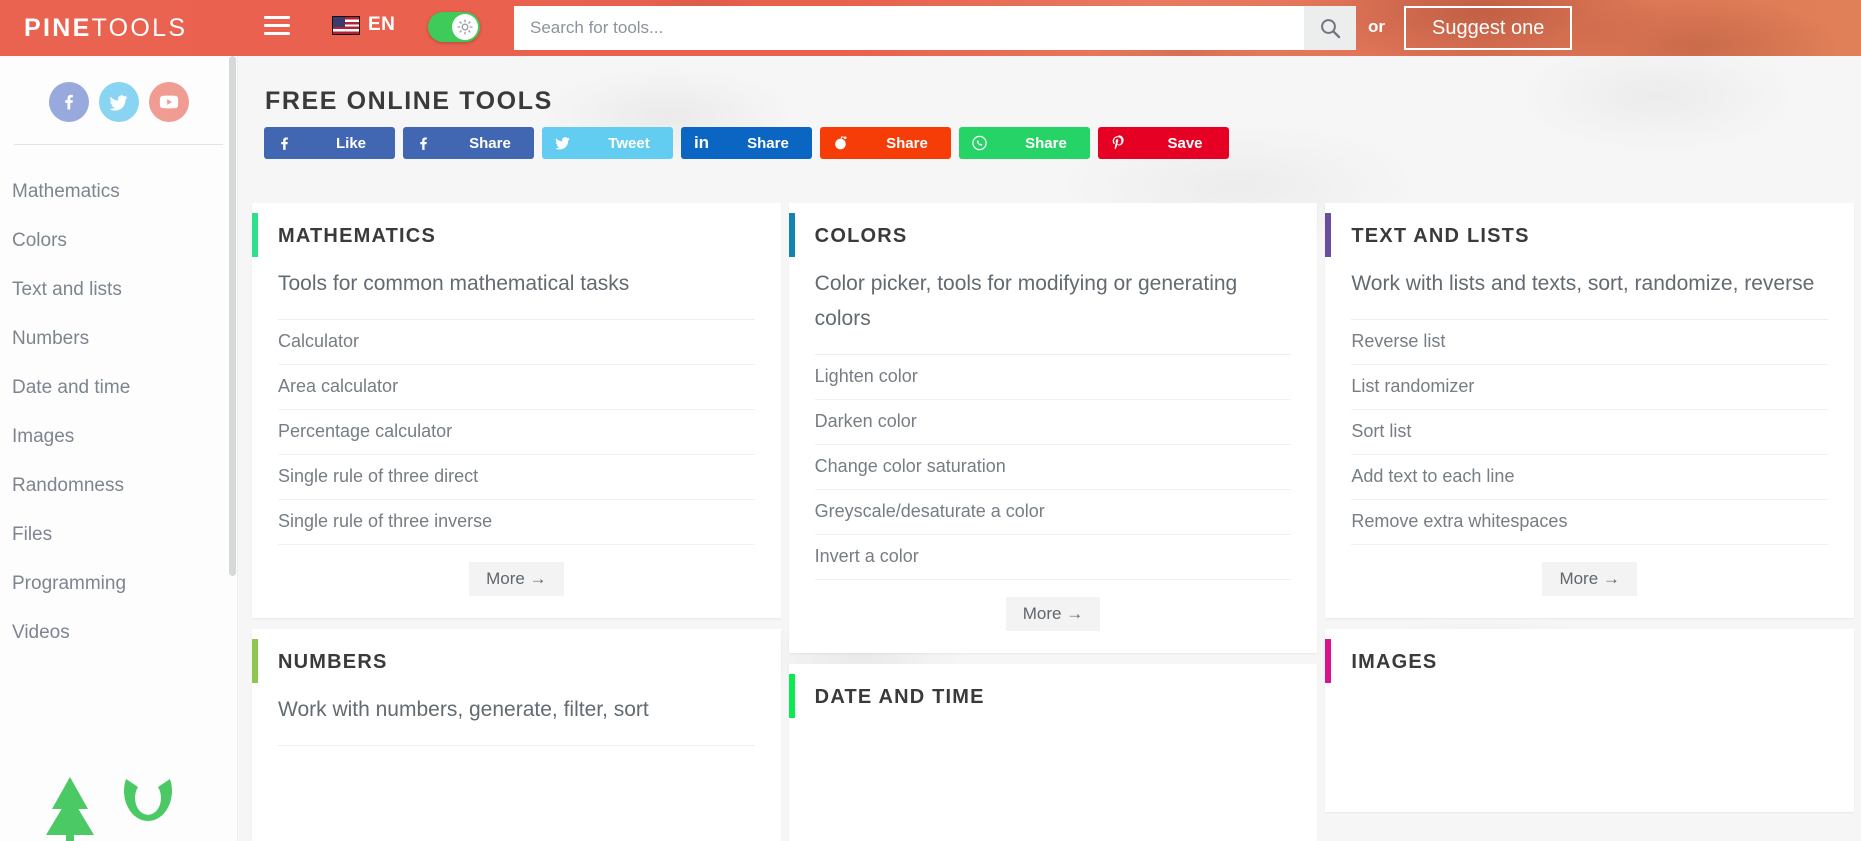 The image size is (1861, 841). What do you see at coordinates (861, 236) in the screenshot?
I see `card-title: COLORS` at bounding box center [861, 236].